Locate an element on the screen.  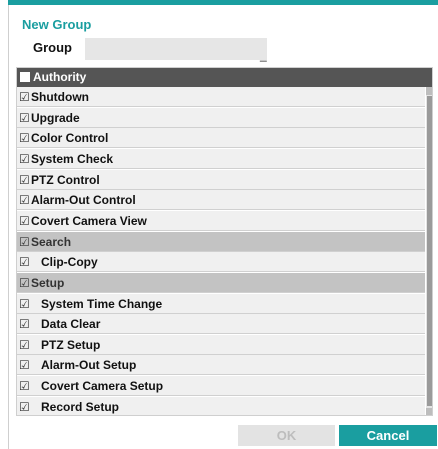
authority-item-label: Upgrade is located at coordinates (55, 117).